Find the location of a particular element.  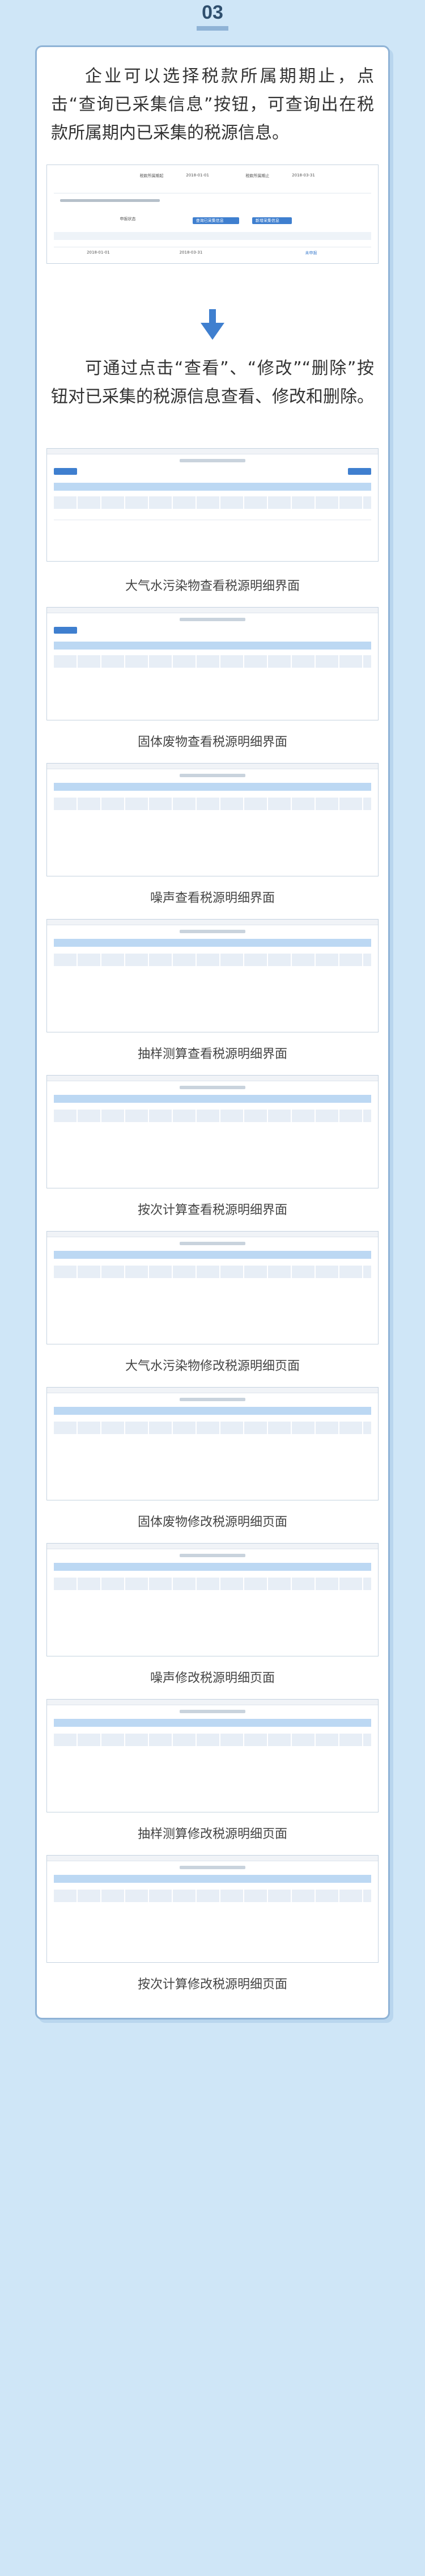

table-header is located at coordinates (212, 236).